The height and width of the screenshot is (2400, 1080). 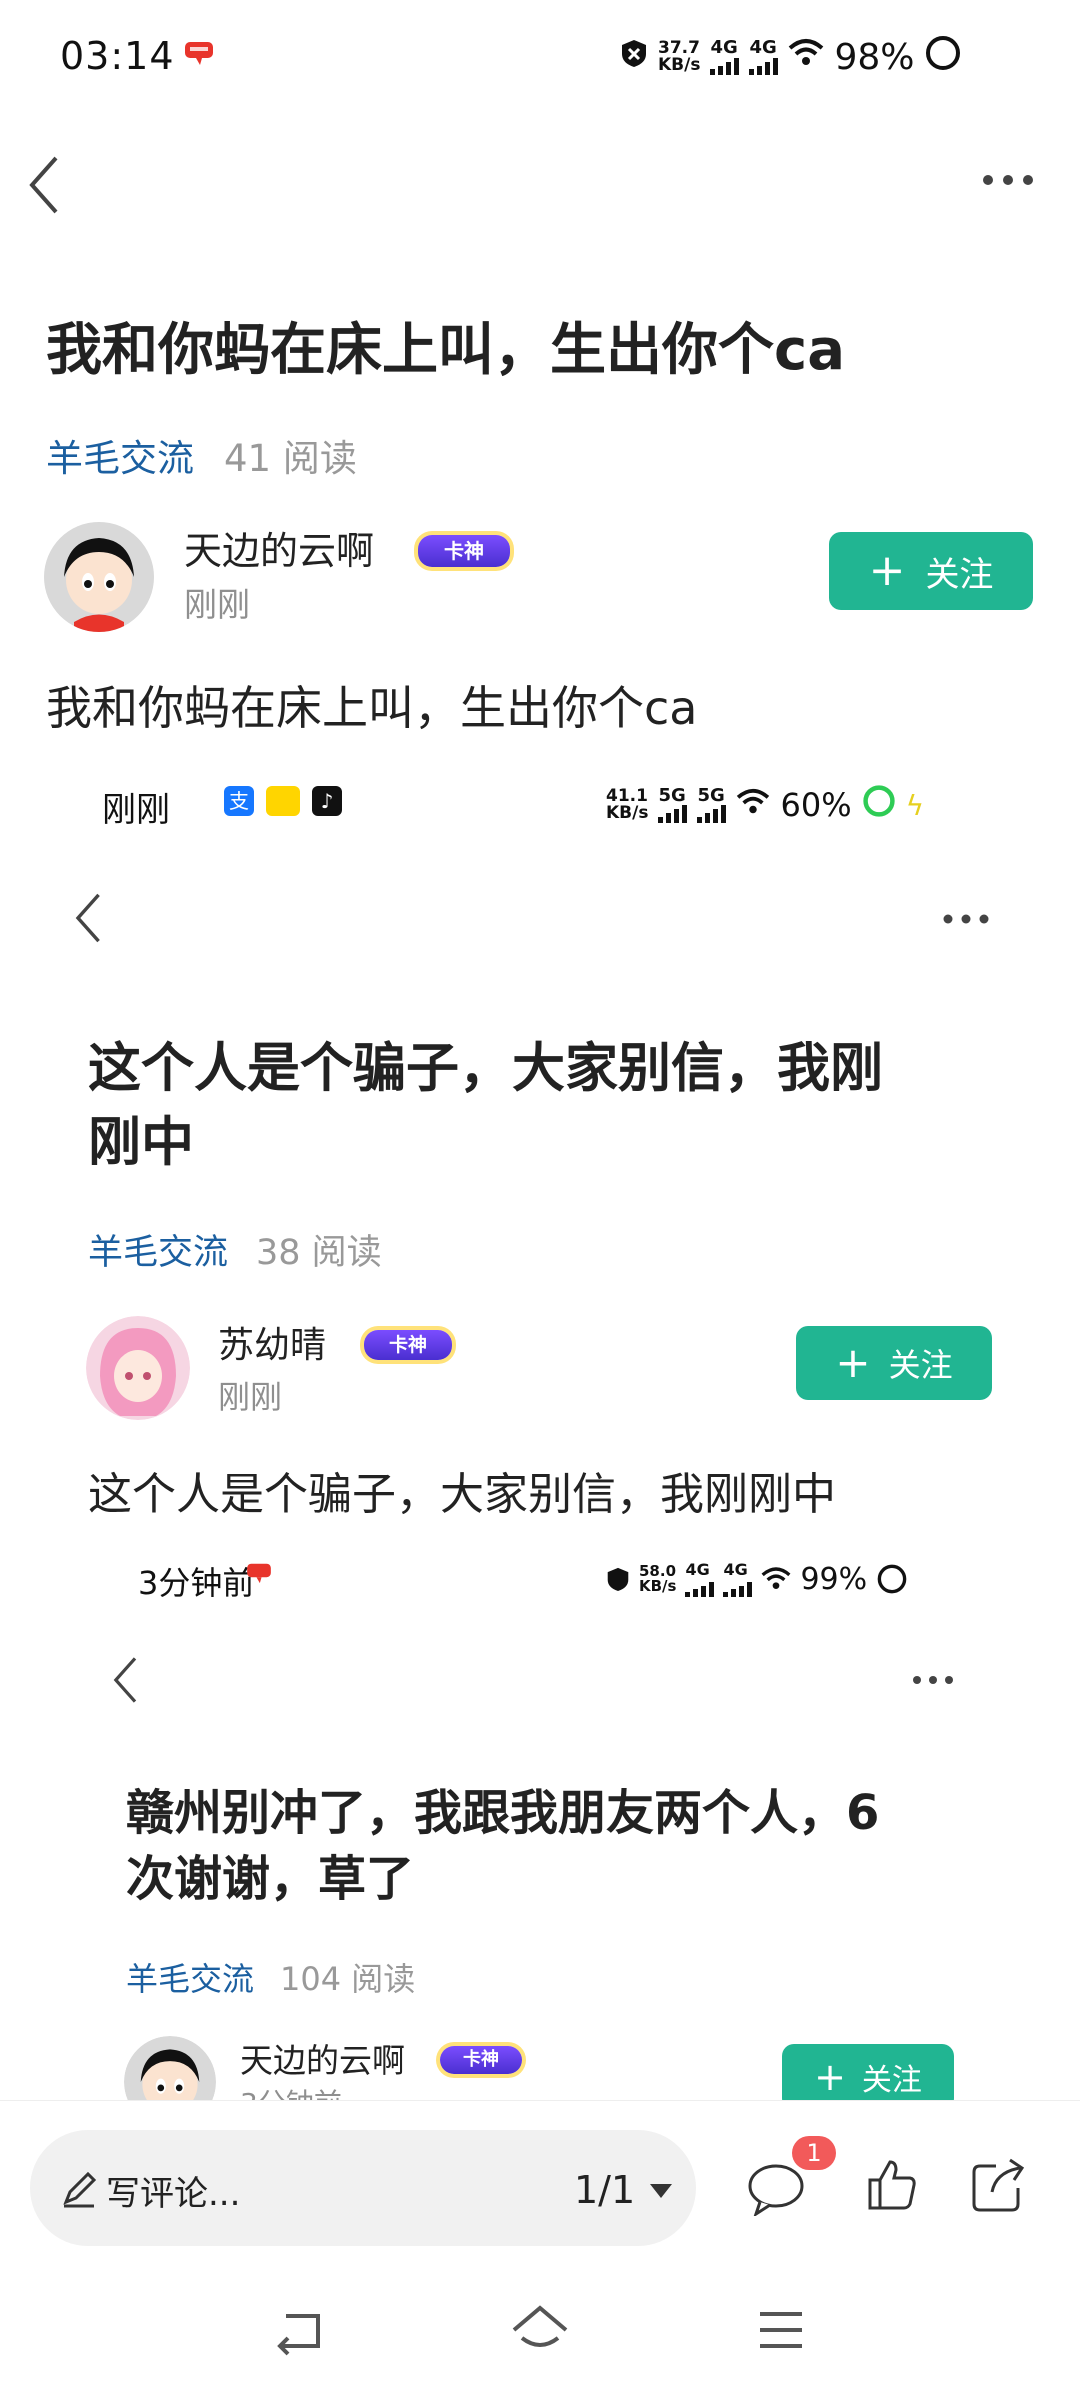 I want to click on img2-avatar, so click(x=170, y=2068).